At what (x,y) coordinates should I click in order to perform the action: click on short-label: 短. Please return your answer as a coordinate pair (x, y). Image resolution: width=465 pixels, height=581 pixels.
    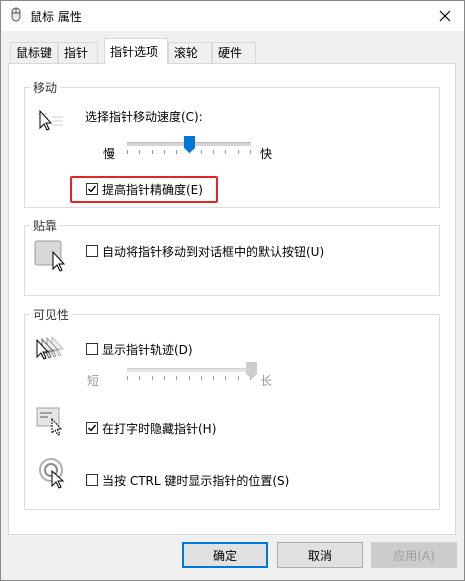
    Looking at the image, I should click on (93, 381).